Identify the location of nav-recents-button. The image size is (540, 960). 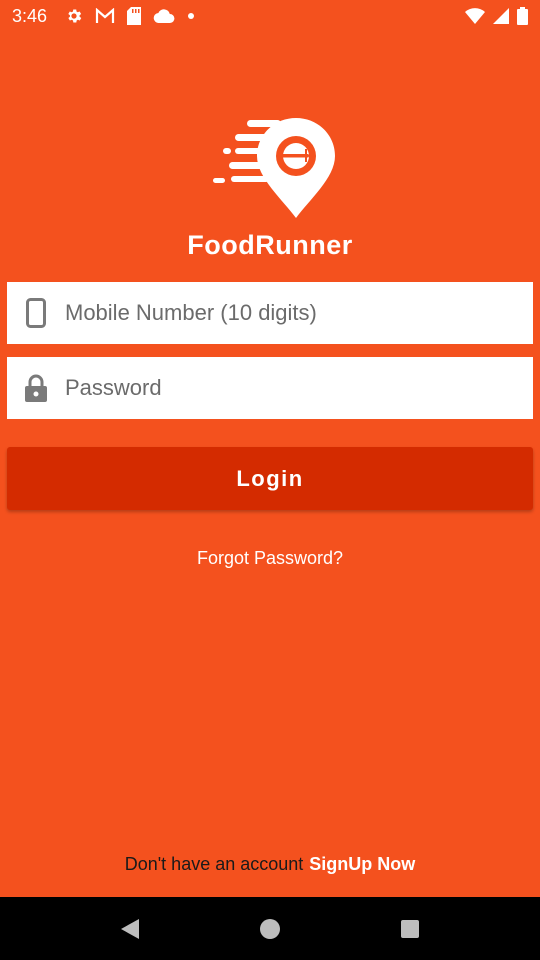
(410, 929).